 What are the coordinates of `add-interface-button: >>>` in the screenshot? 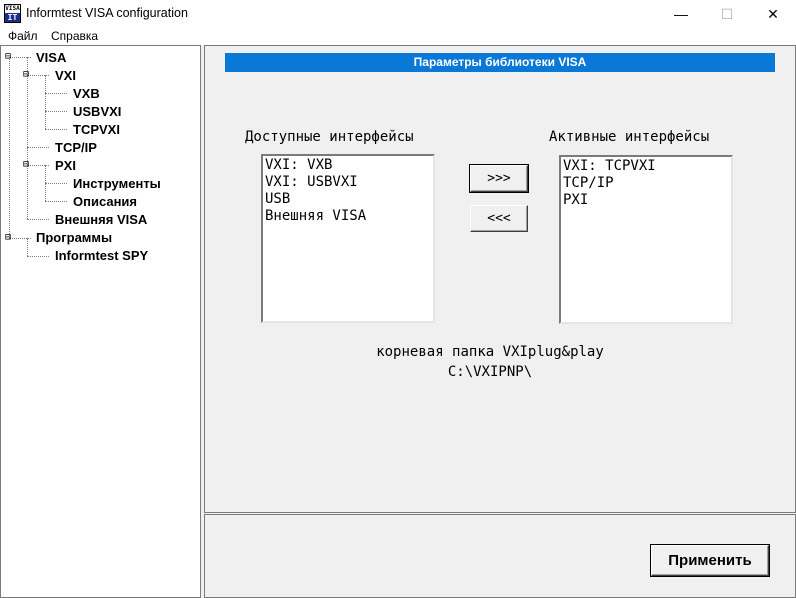 It's located at (499, 178).